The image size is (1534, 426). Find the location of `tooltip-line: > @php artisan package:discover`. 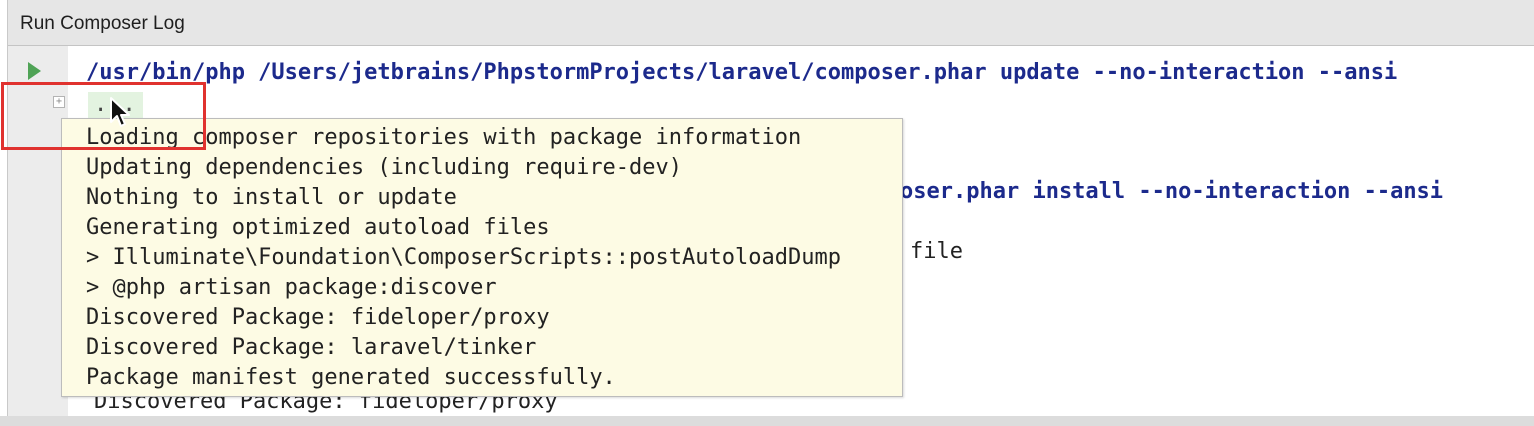

tooltip-line: > @php artisan package:discover is located at coordinates (291, 287).